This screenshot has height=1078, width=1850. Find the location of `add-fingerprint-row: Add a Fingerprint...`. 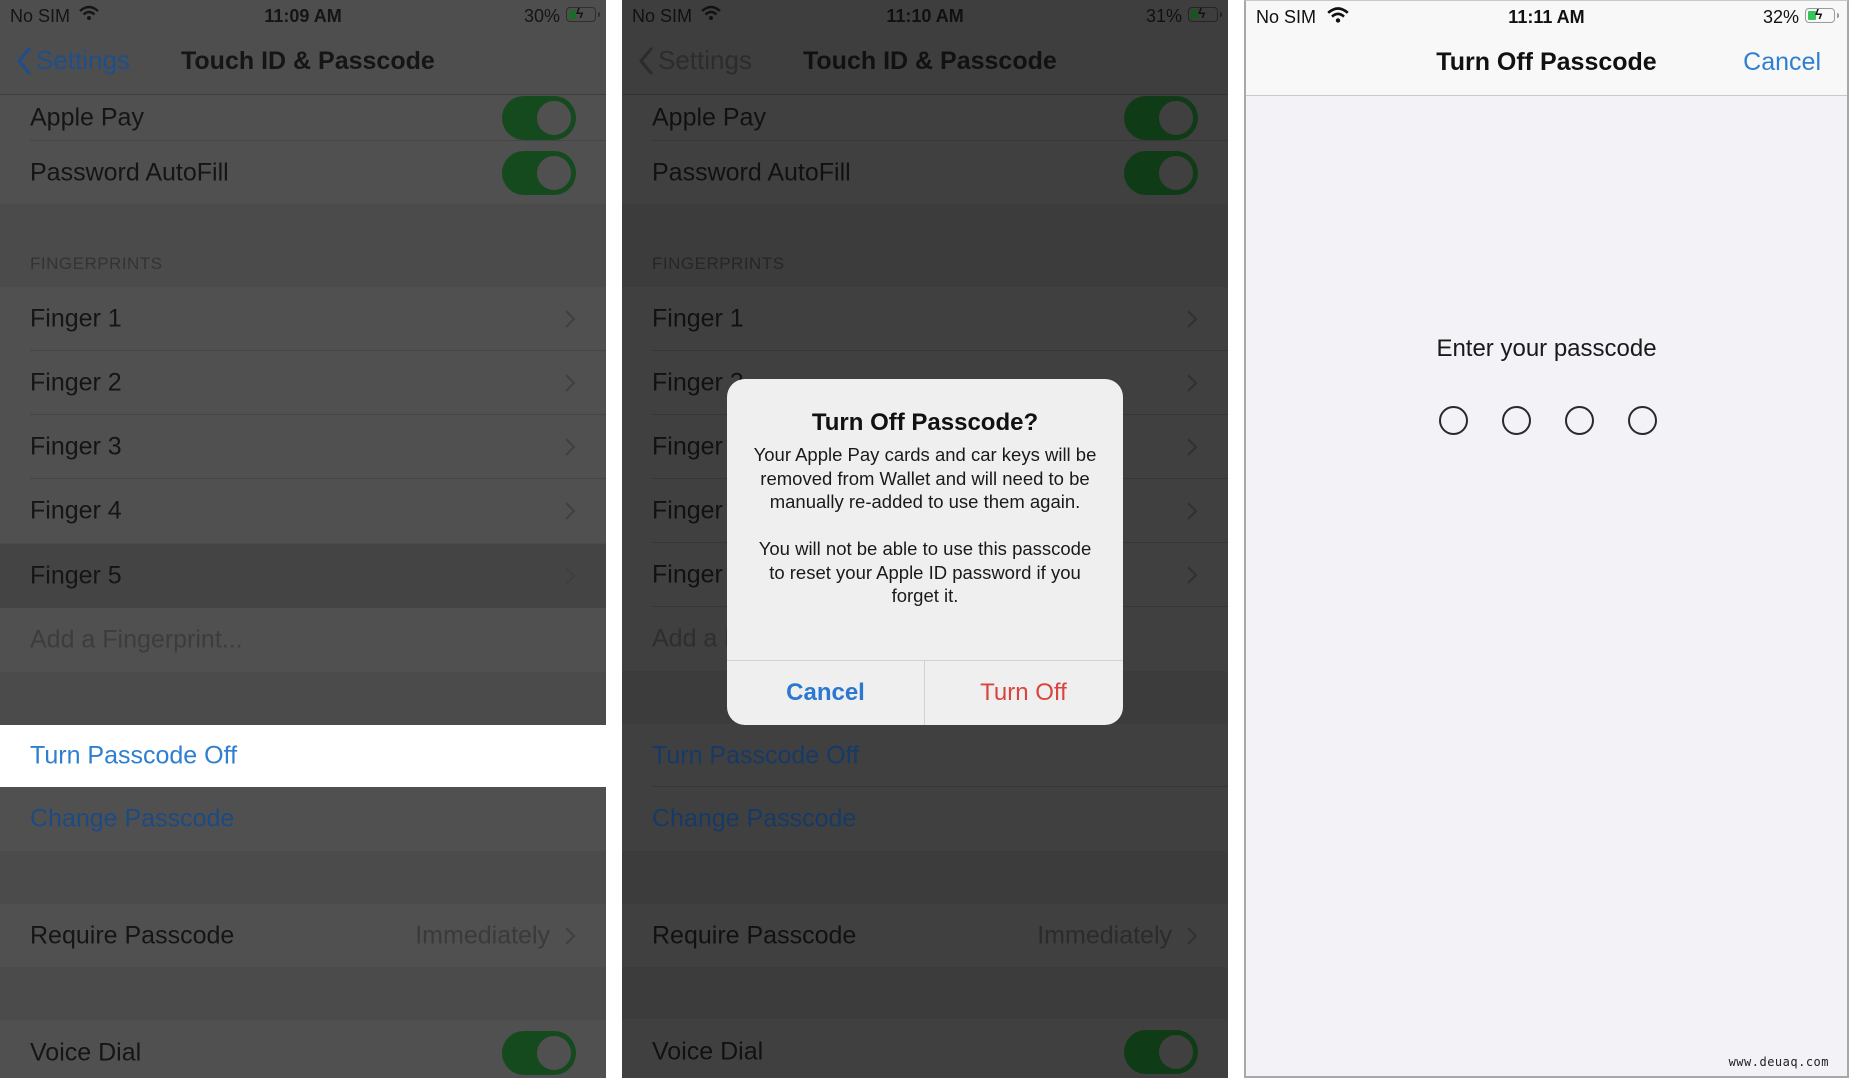

add-fingerprint-row: Add a Fingerprint... is located at coordinates (303, 640).